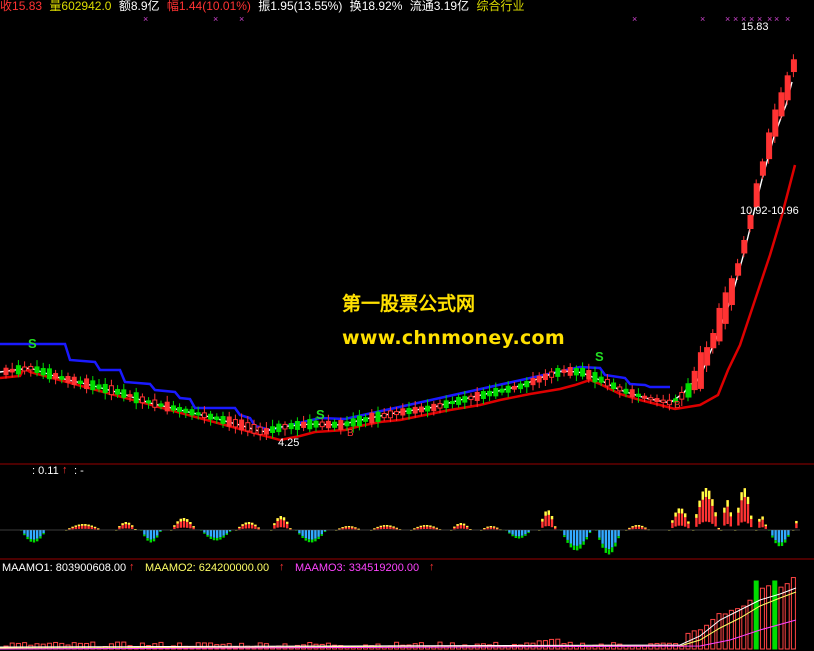 This screenshot has width=814, height=651. What do you see at coordinates (357, 568) in the screenshot?
I see `ma3-label: MAAMO3: 334519200.00` at bounding box center [357, 568].